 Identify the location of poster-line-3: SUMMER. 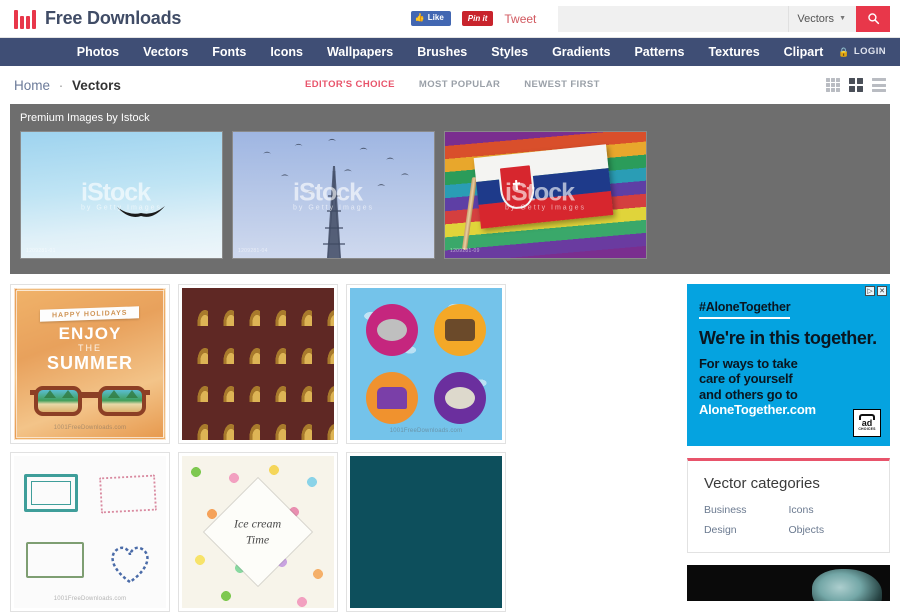
(90, 363).